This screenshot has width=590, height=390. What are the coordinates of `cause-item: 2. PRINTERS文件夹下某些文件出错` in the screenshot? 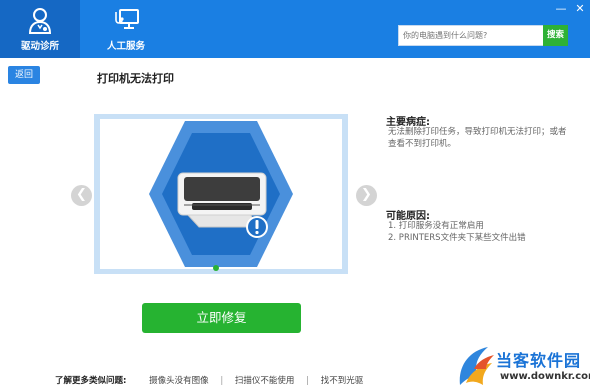 It's located at (457, 238).